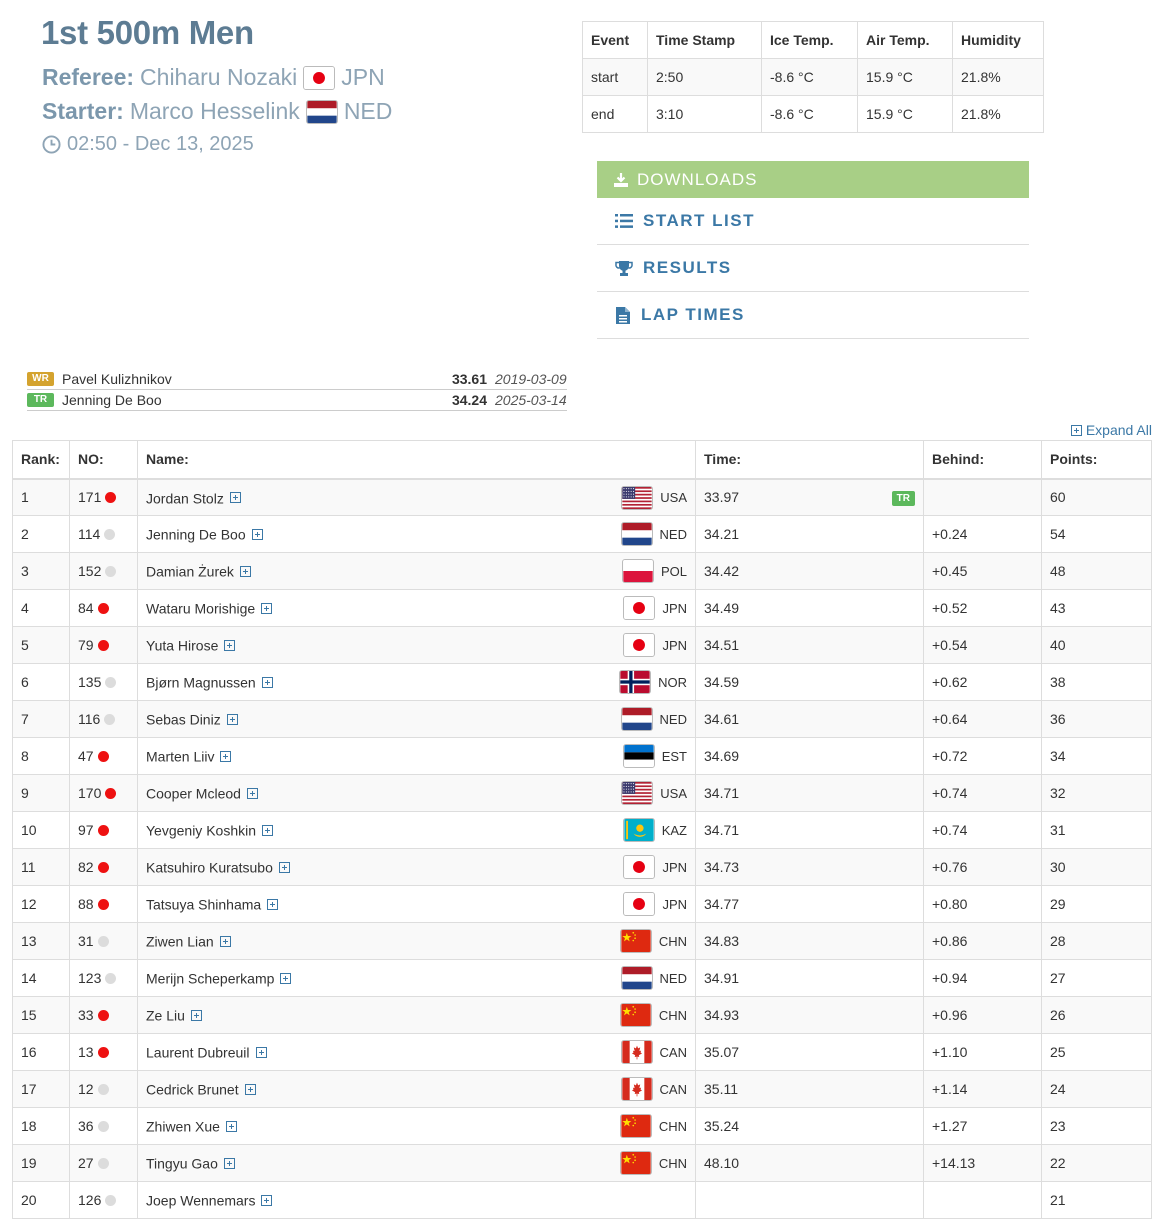  What do you see at coordinates (638, 756) in the screenshot?
I see `flag-est-icon` at bounding box center [638, 756].